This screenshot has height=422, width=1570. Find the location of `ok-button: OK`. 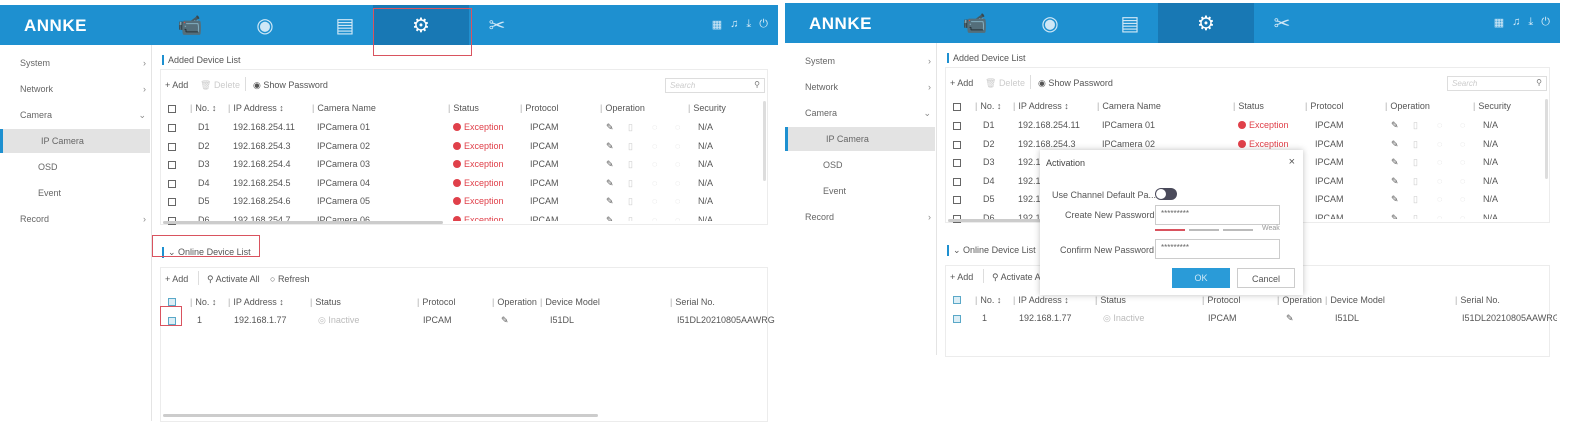

ok-button: OK is located at coordinates (1201, 278).